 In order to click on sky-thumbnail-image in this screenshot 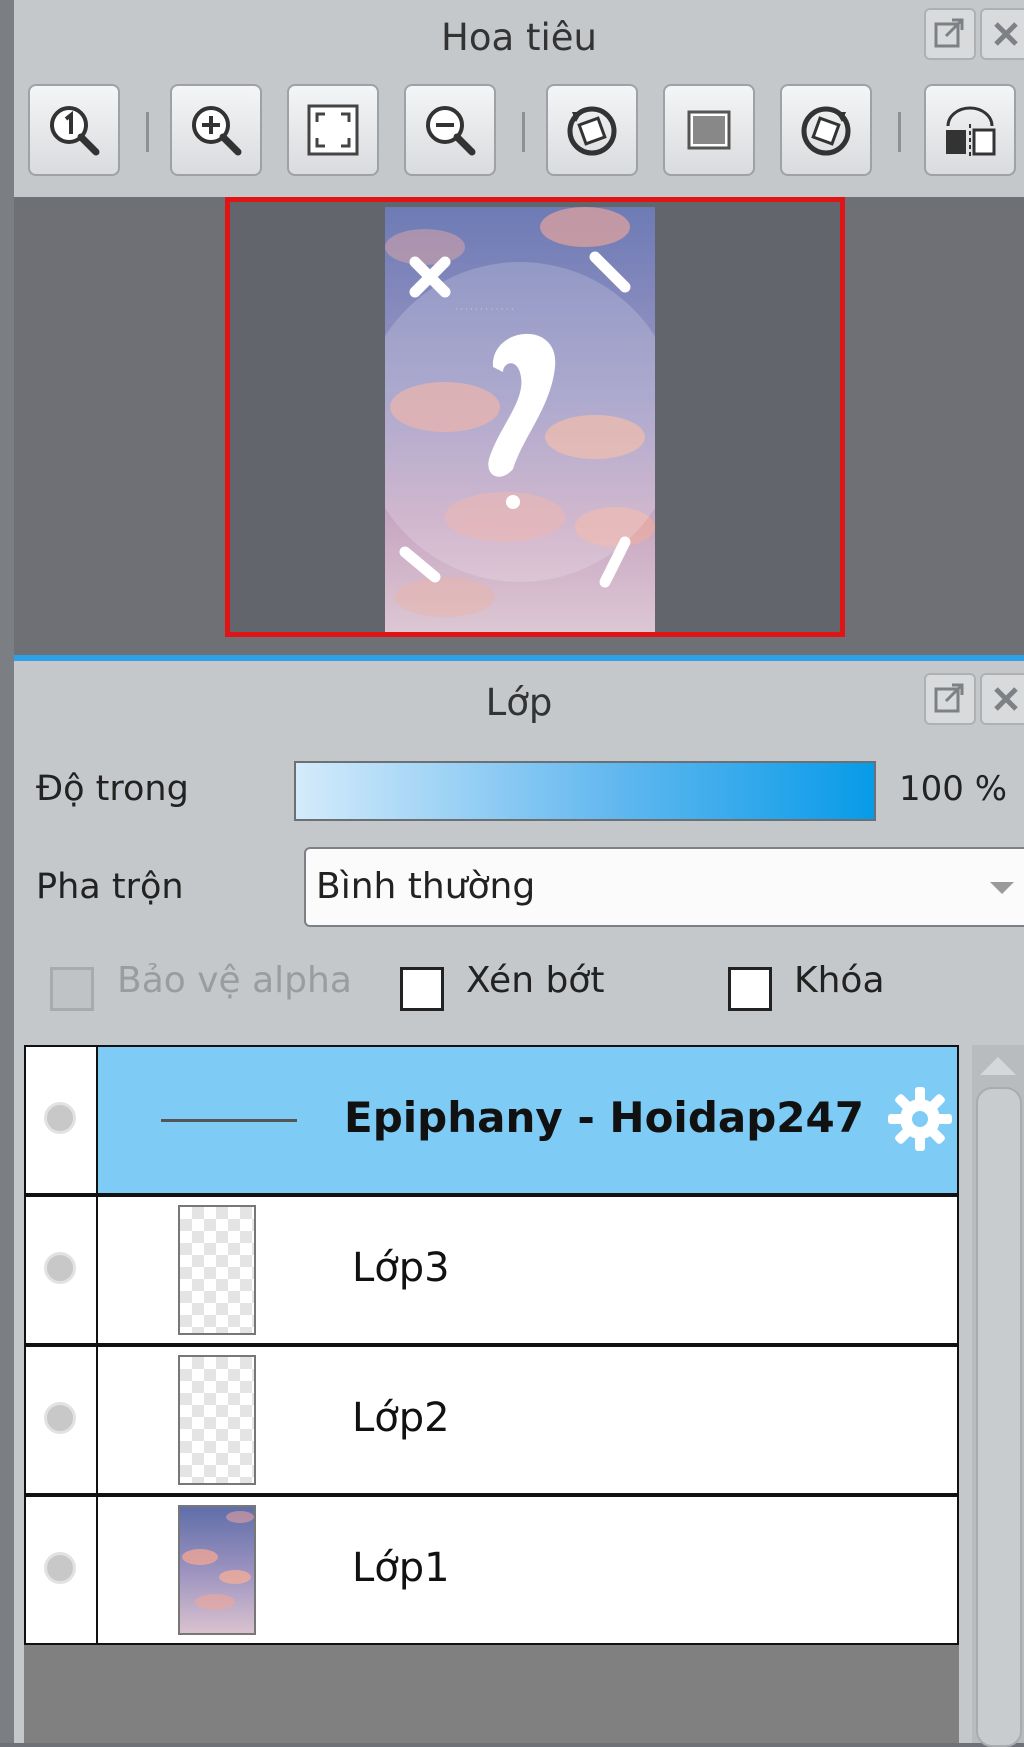, I will do `click(217, 1570)`.